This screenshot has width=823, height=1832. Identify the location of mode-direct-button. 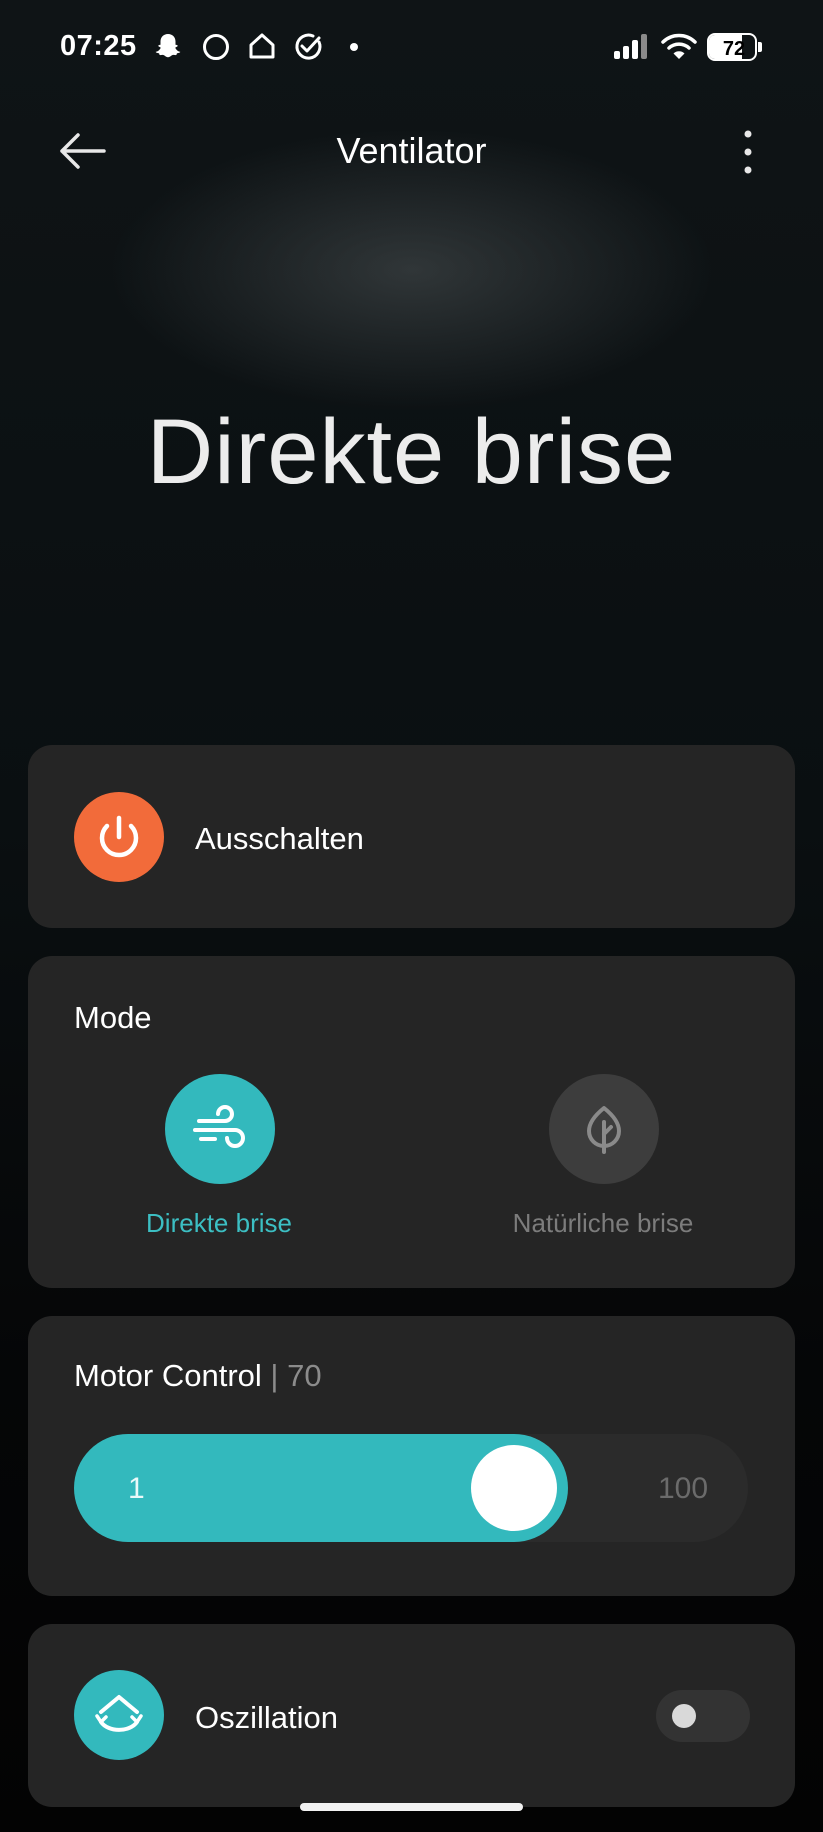
(220, 1129).